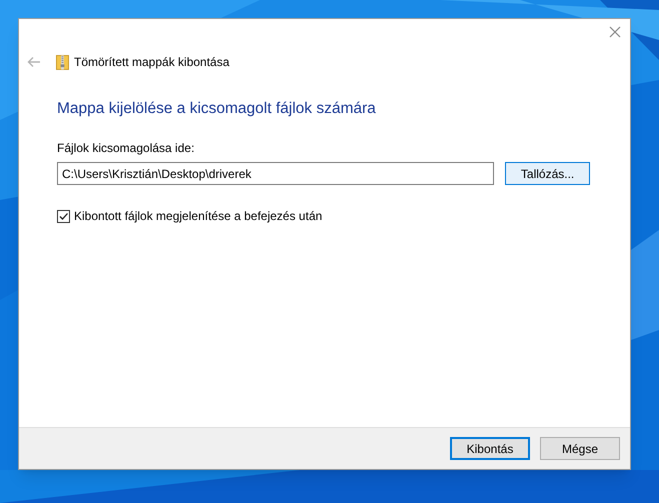  What do you see at coordinates (275, 174) in the screenshot?
I see `destination-field: C:\Users\Krisztián\Desktop\driverek` at bounding box center [275, 174].